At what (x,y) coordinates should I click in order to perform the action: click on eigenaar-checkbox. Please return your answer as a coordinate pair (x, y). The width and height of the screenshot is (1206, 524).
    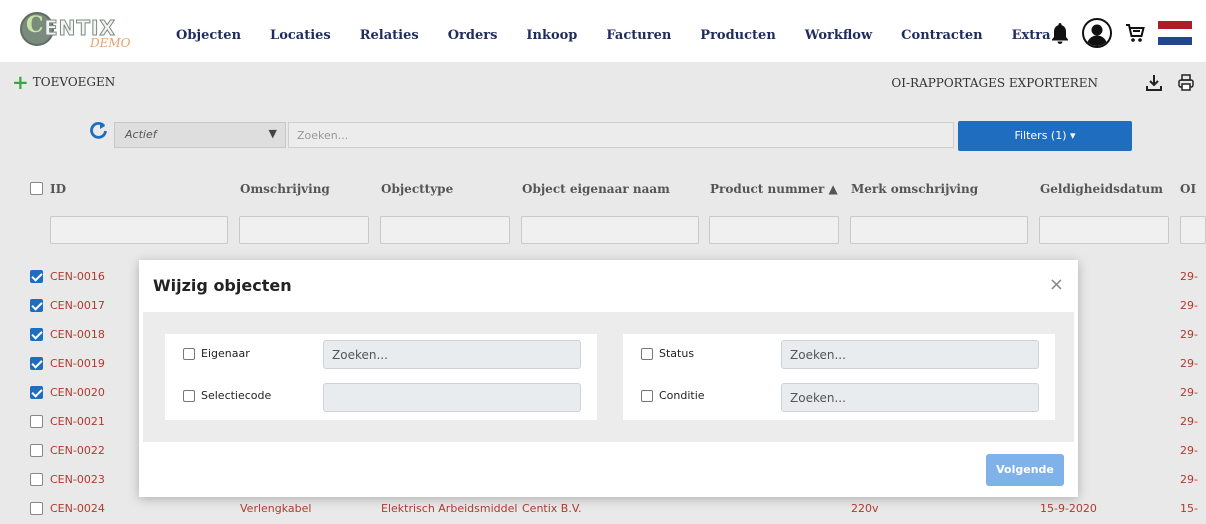
    Looking at the image, I should click on (189, 354).